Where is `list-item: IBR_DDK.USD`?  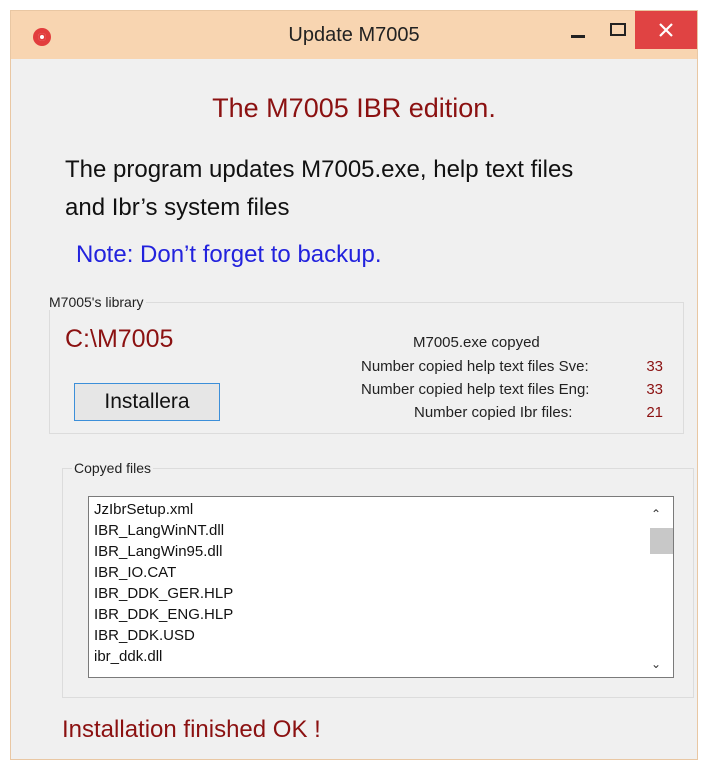
list-item: IBR_DDK.USD is located at coordinates (144, 635).